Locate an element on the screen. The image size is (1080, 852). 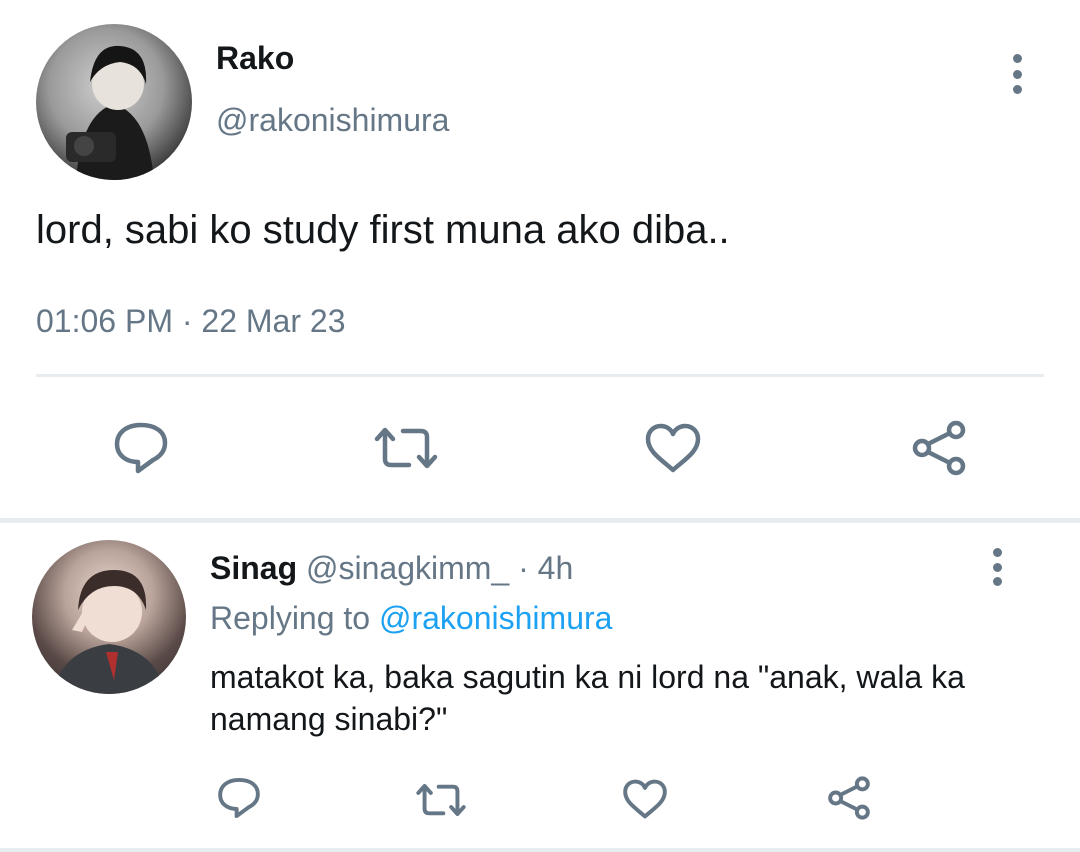
reply-handle: @sinagkimm_ is located at coordinates (407, 568).